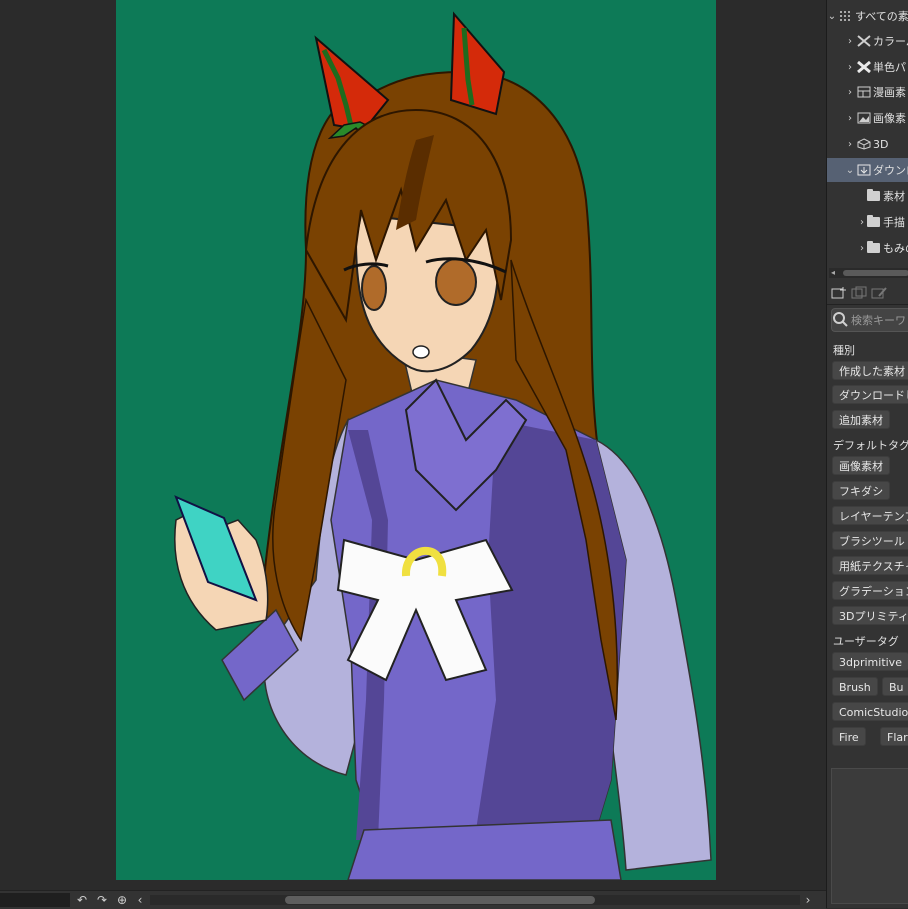  Describe the element at coordinates (866, 641) in the screenshot. I see `user-tag-section-title: ユーザータグ` at that location.